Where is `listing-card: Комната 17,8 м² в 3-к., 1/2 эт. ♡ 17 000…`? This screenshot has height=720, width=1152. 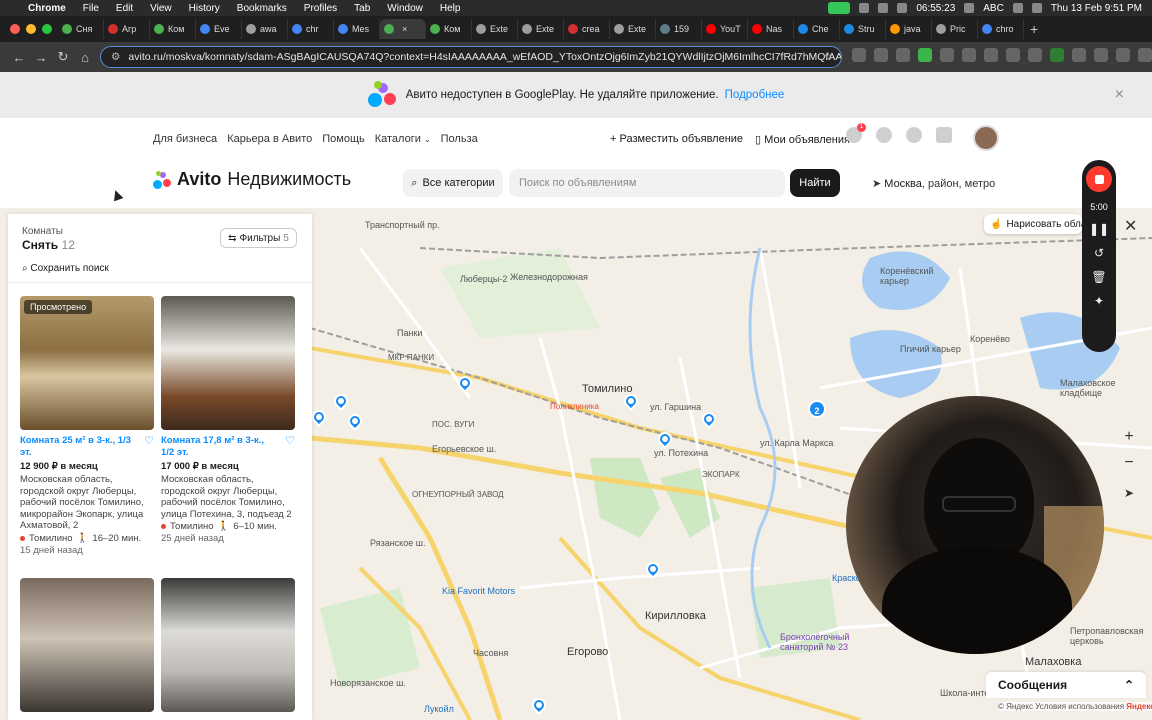
listing-card: Комната 17,8 м² в 3-к., 1/2 эт. ♡ 17 000… is located at coordinates (228, 420).